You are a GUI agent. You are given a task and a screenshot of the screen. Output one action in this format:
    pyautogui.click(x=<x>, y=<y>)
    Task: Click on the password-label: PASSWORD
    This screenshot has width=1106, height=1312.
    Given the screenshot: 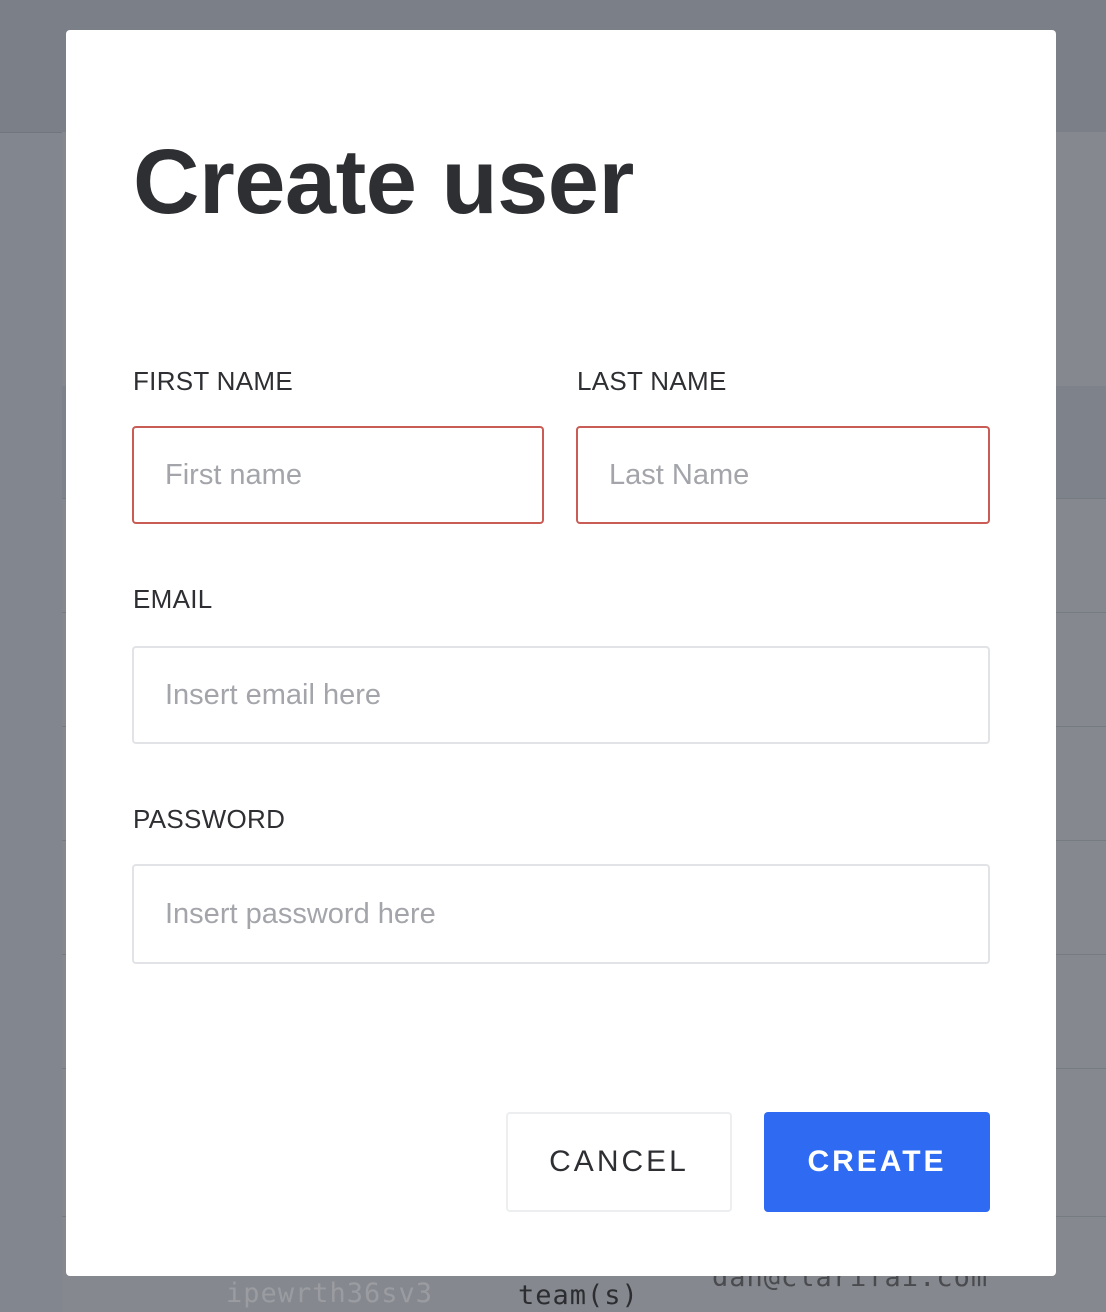 What is the action you would take?
    pyautogui.click(x=209, y=819)
    